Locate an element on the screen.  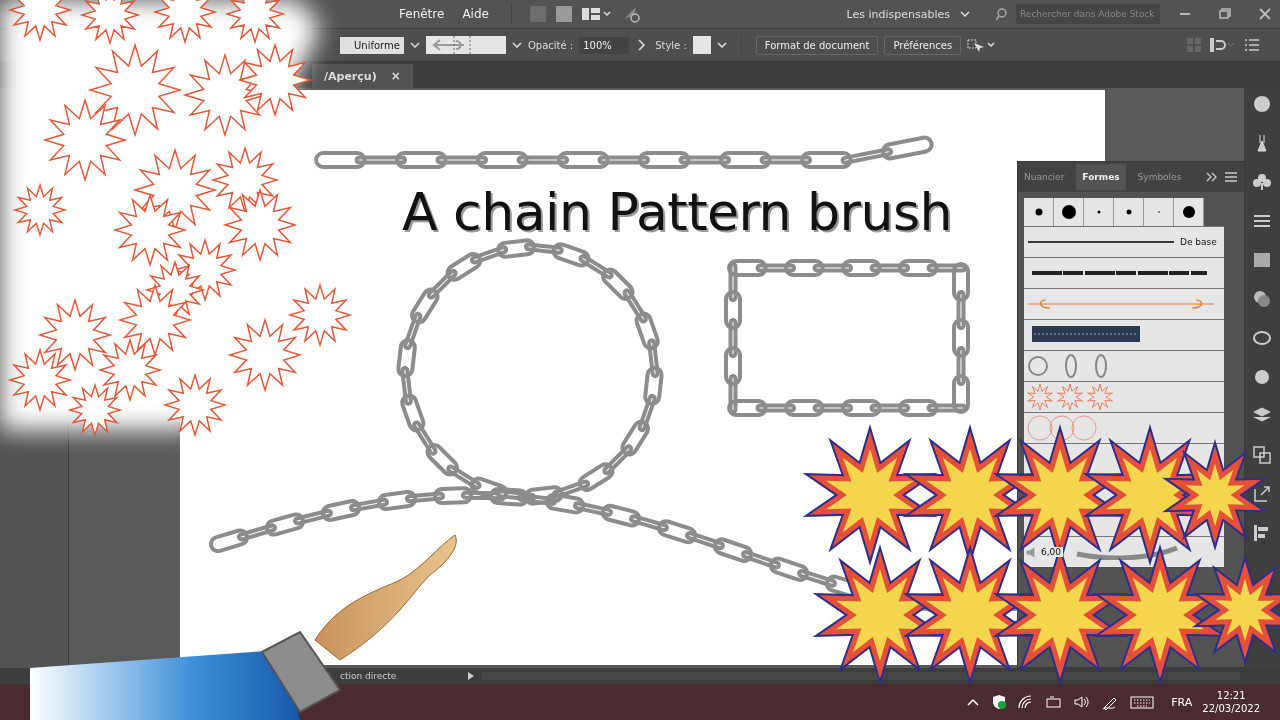
time-text: 12:21 is located at coordinates (1231, 695).